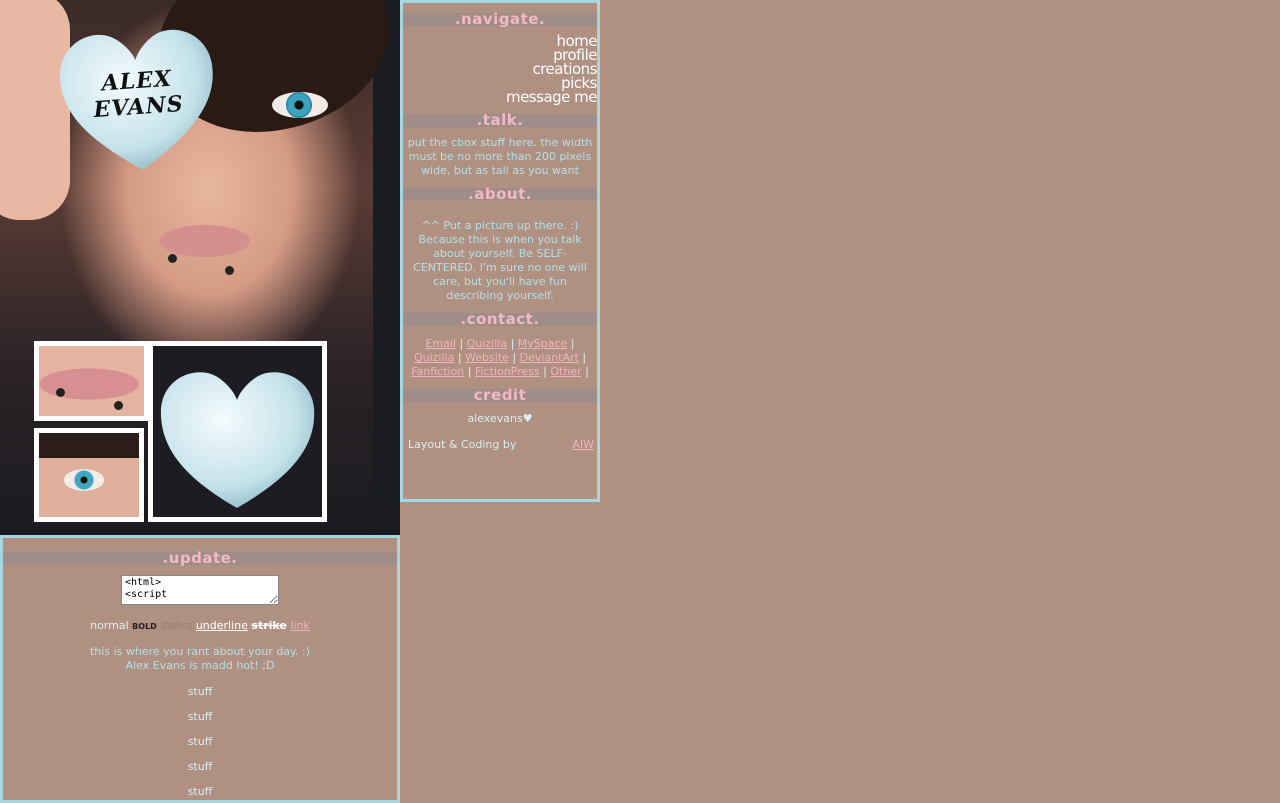 The image size is (1280, 803). I want to click on format-bold: BOLD, so click(144, 626).